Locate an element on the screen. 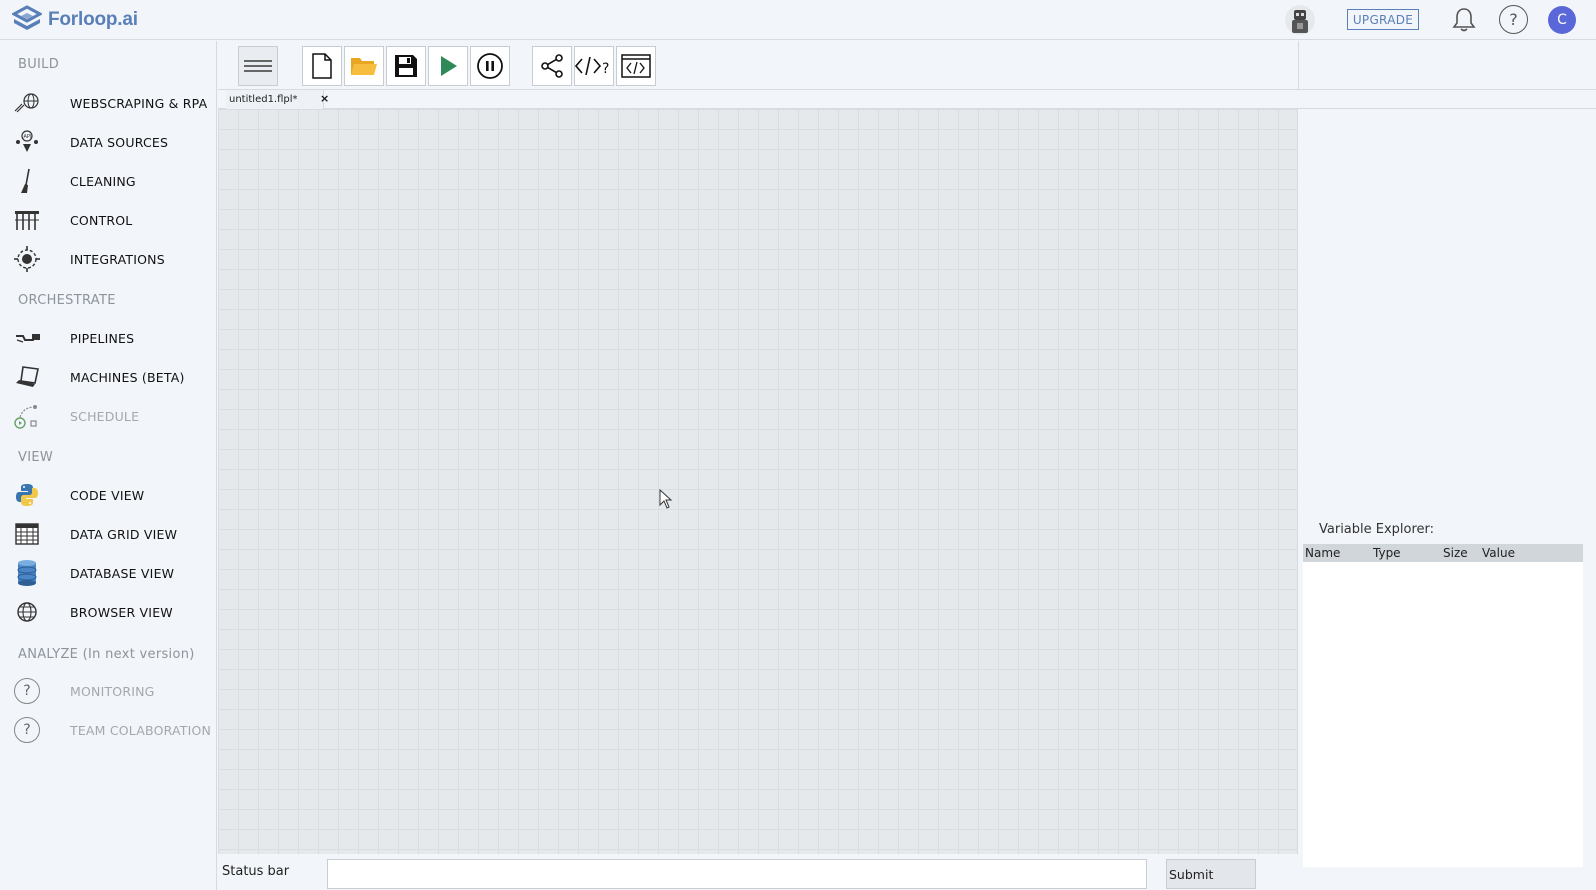 This screenshot has height=890, width=1596. user-avatar: C is located at coordinates (1562, 20).